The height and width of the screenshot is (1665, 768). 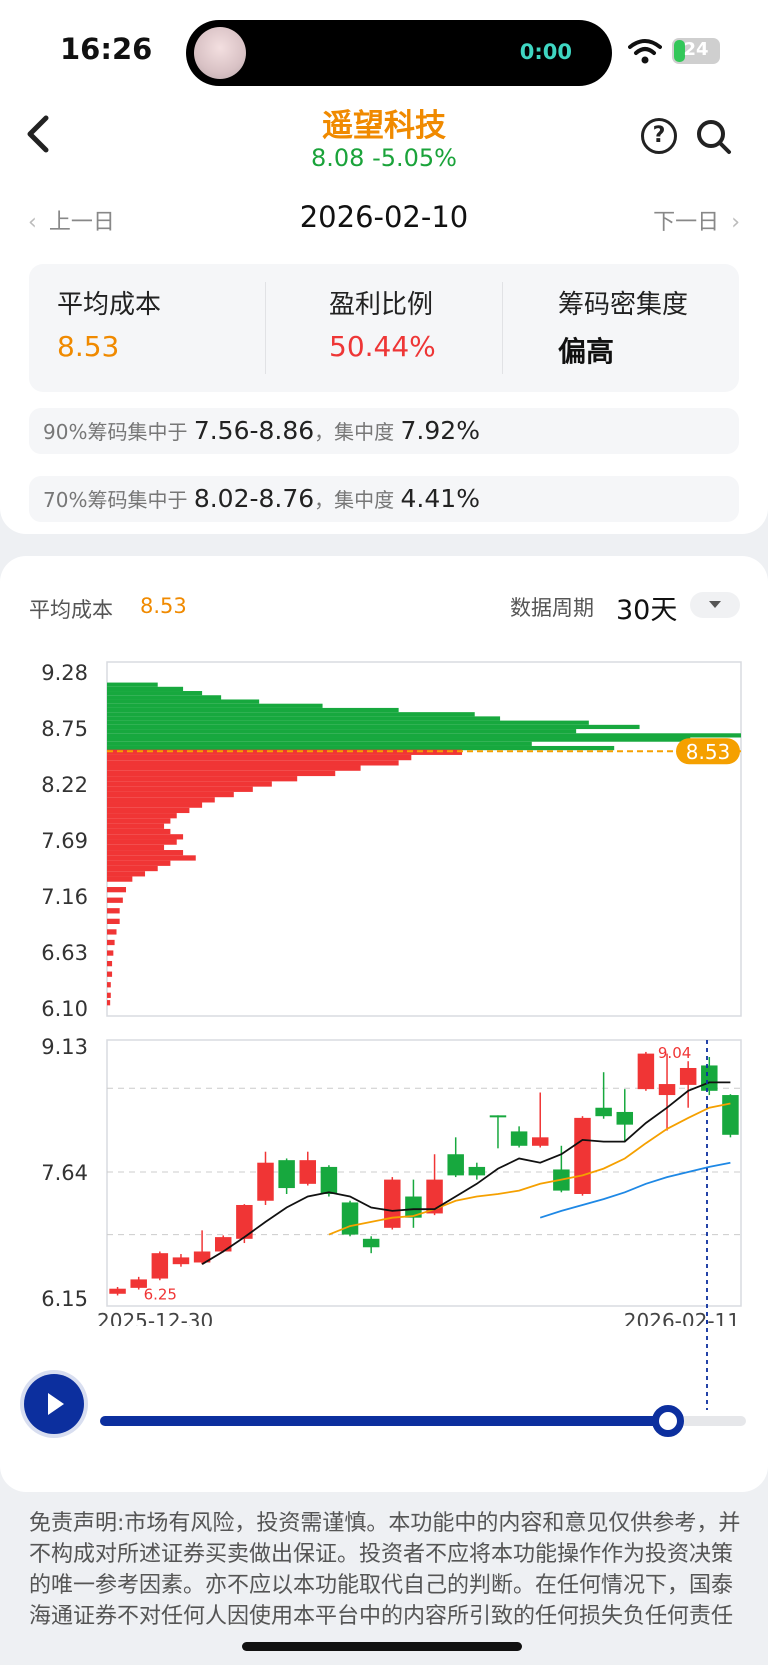 What do you see at coordinates (64, 897) in the screenshot?
I see `y-tick-label: 7.16` at bounding box center [64, 897].